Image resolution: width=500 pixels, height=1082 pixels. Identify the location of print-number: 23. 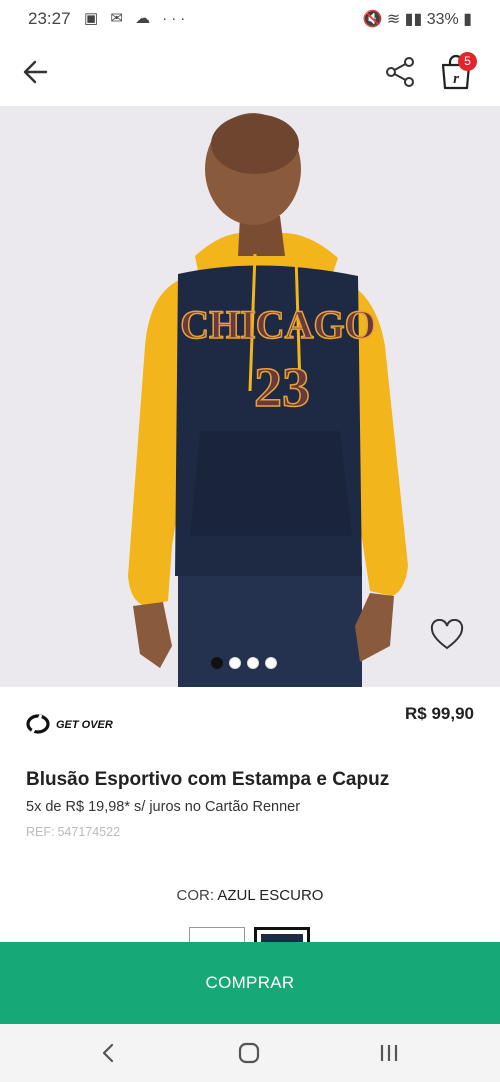
(282, 388).